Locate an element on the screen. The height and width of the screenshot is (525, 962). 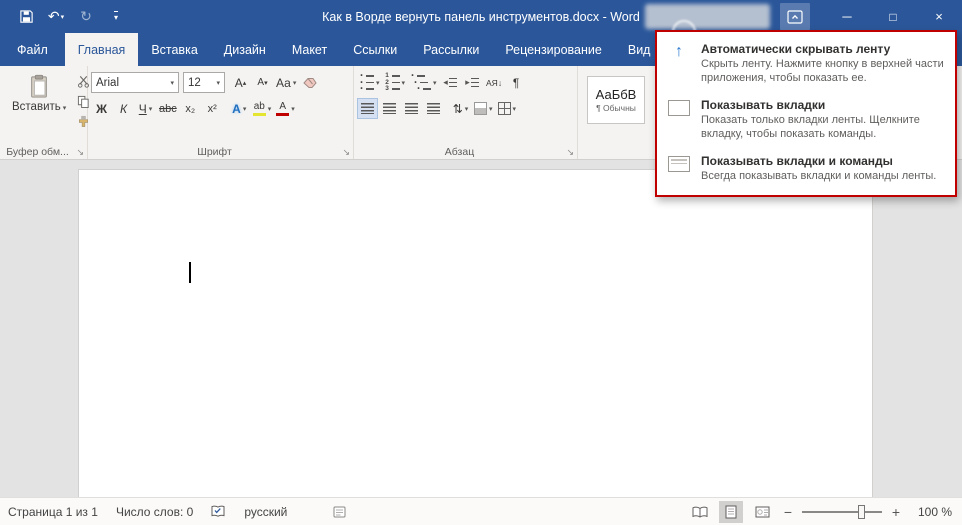
paste-button: Вставить ▾ is located at coordinates (39, 101).